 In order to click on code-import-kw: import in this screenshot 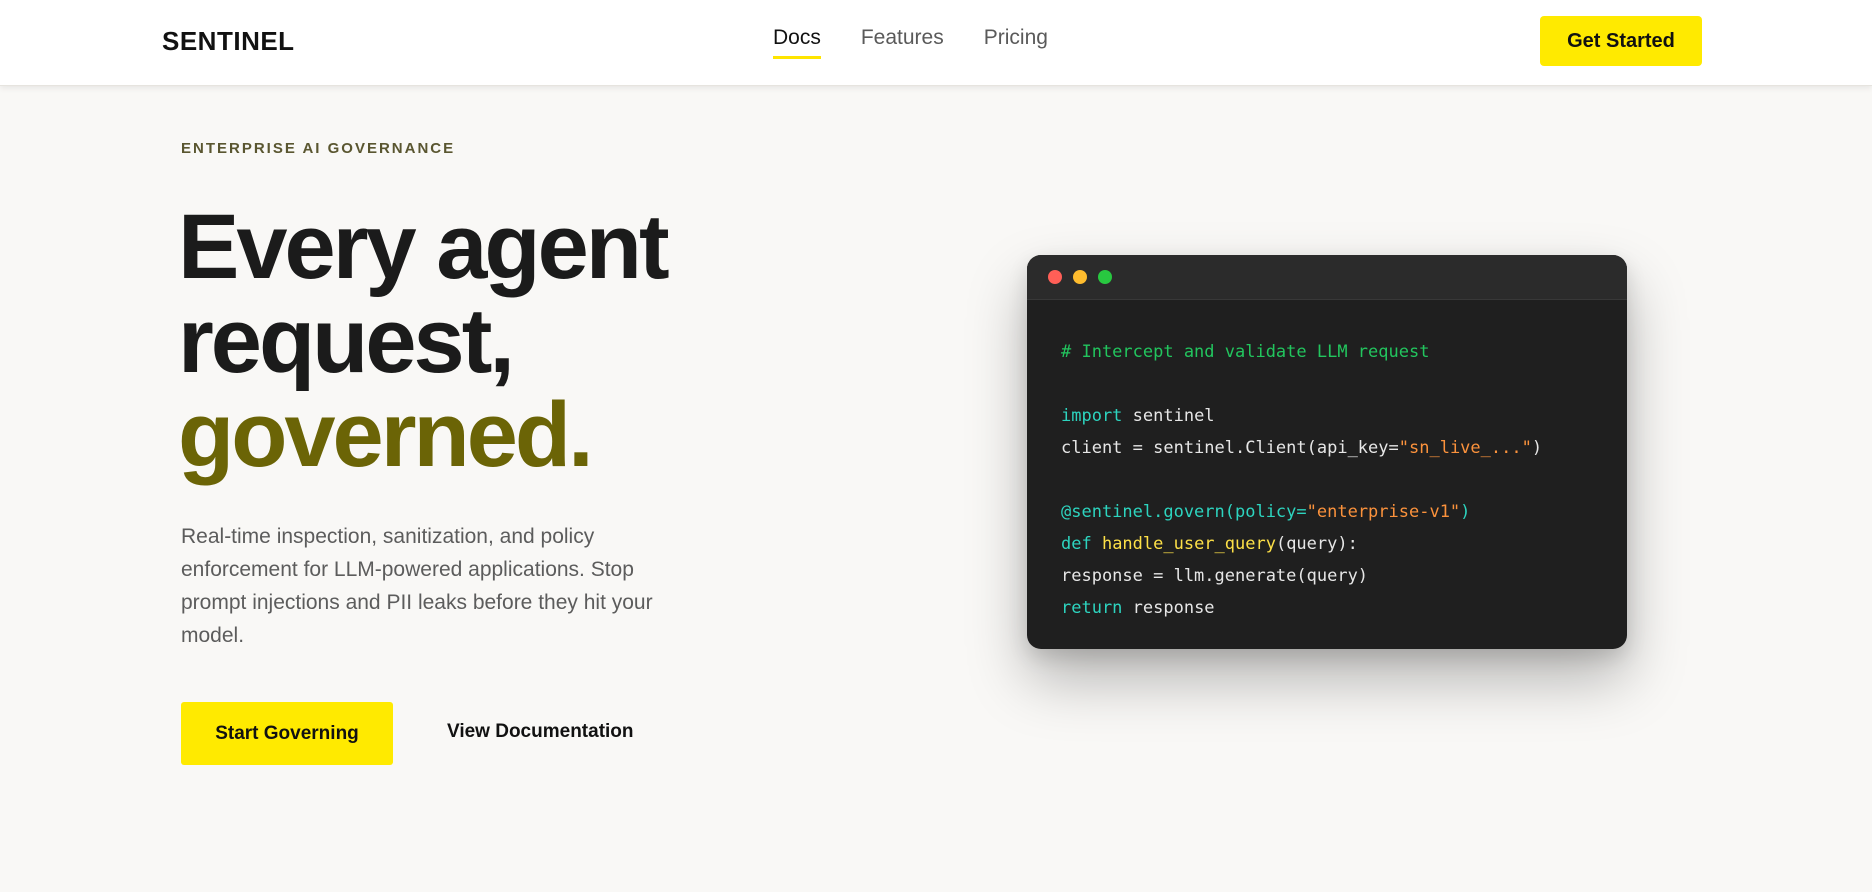, I will do `click(1092, 416)`.